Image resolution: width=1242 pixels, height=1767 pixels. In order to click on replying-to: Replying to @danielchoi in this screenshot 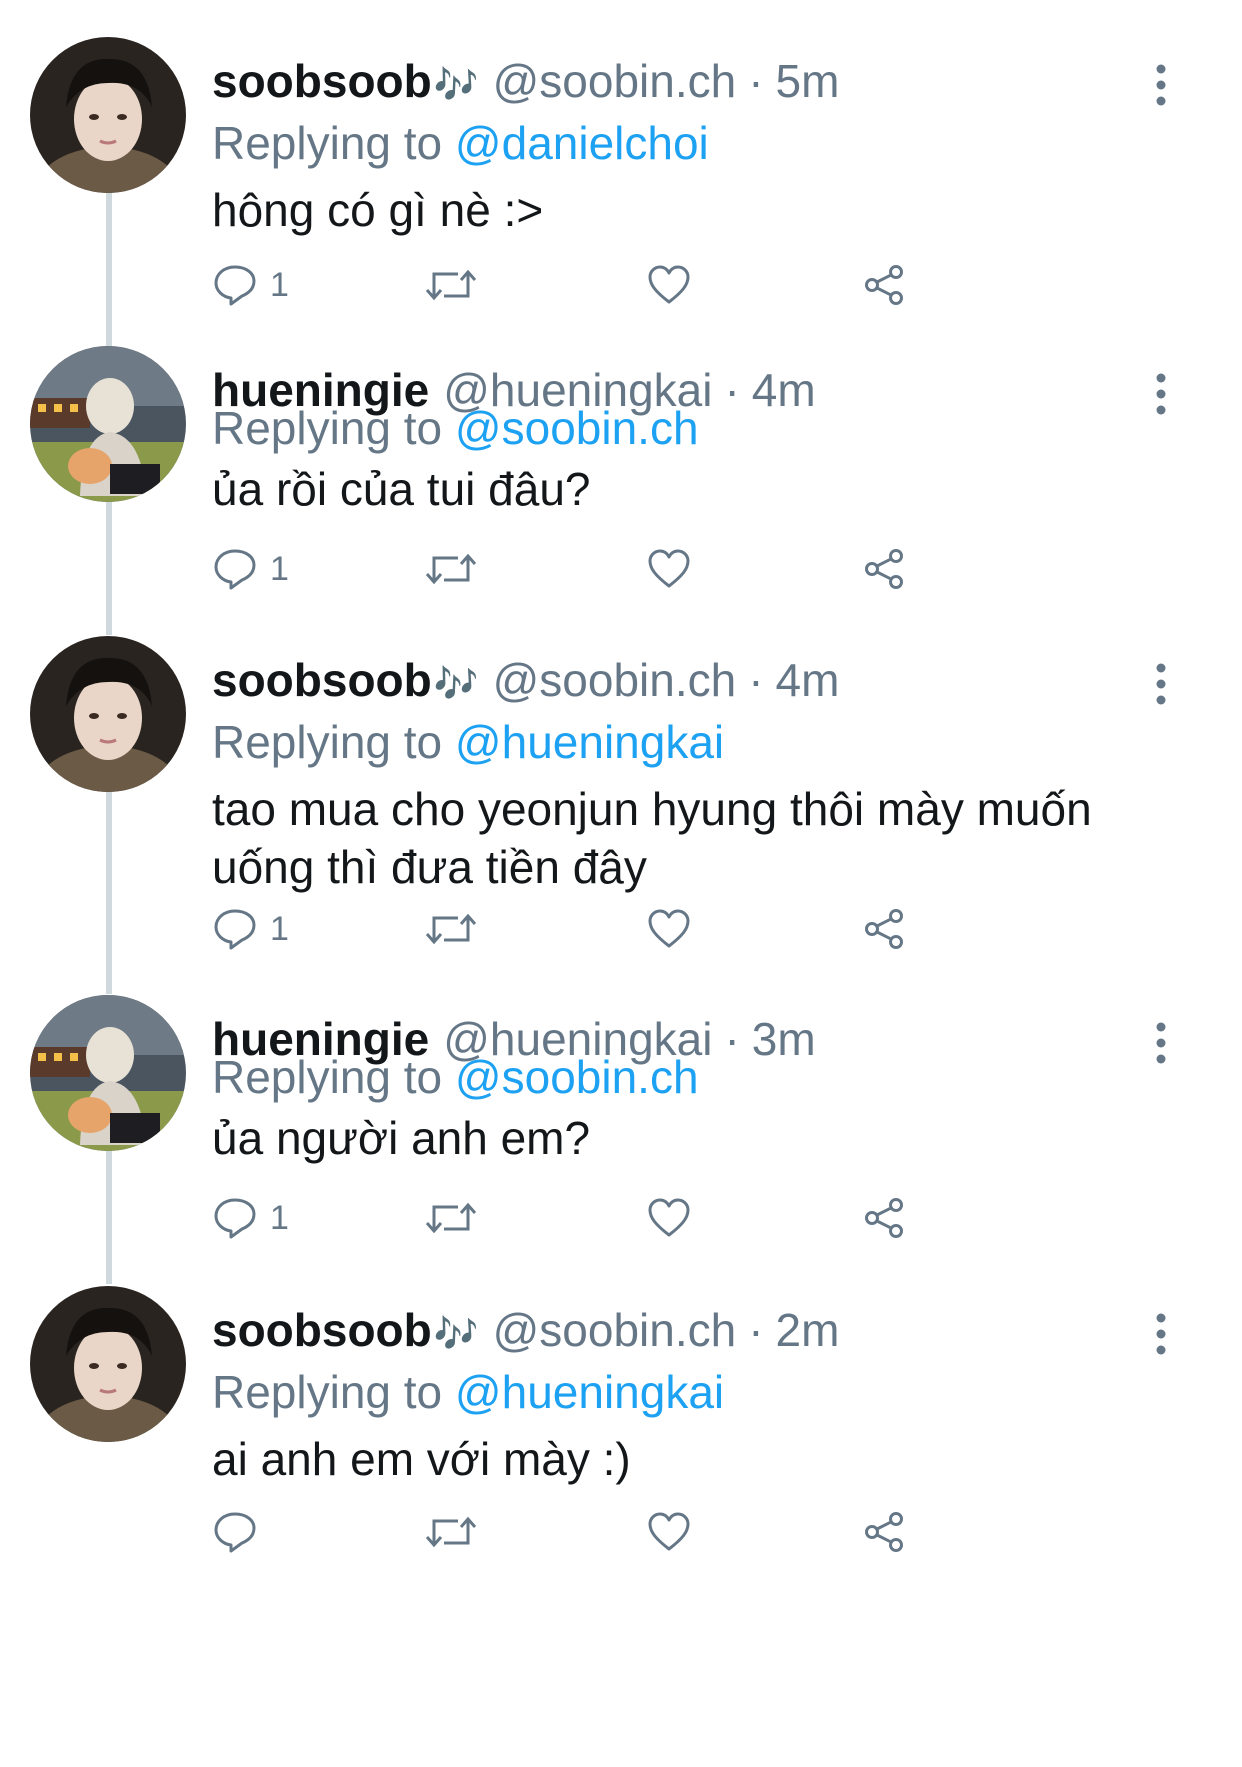, I will do `click(460, 143)`.